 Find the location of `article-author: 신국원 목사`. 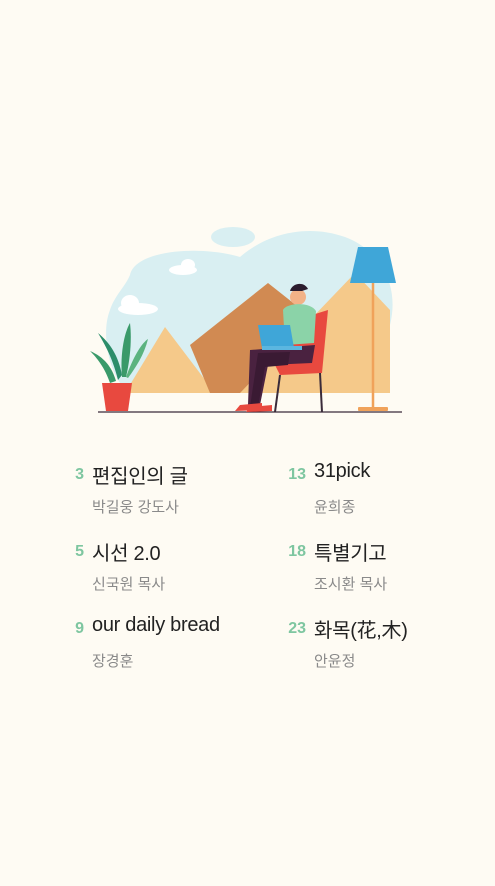

article-author: 신국원 목사 is located at coordinates (129, 584).